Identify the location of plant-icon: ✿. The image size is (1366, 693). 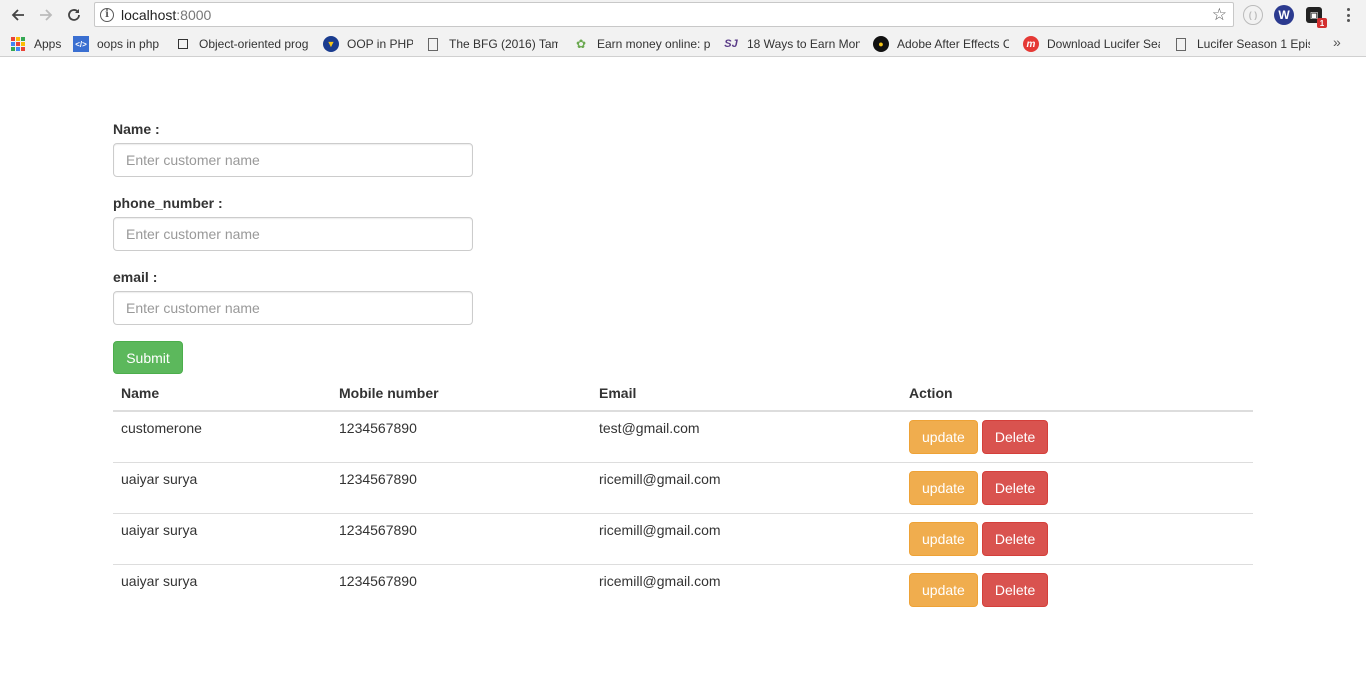
(581, 44).